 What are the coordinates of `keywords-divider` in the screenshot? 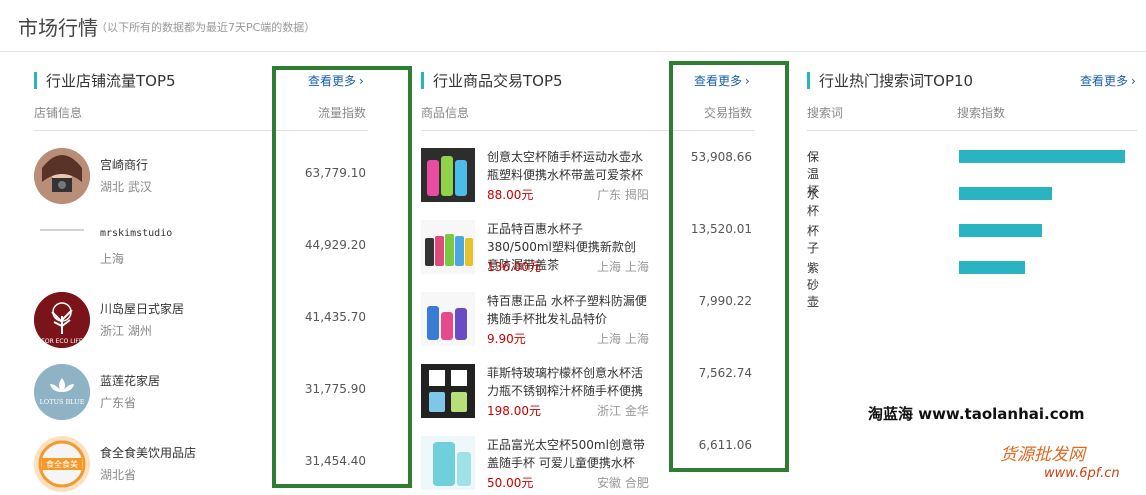 It's located at (972, 130).